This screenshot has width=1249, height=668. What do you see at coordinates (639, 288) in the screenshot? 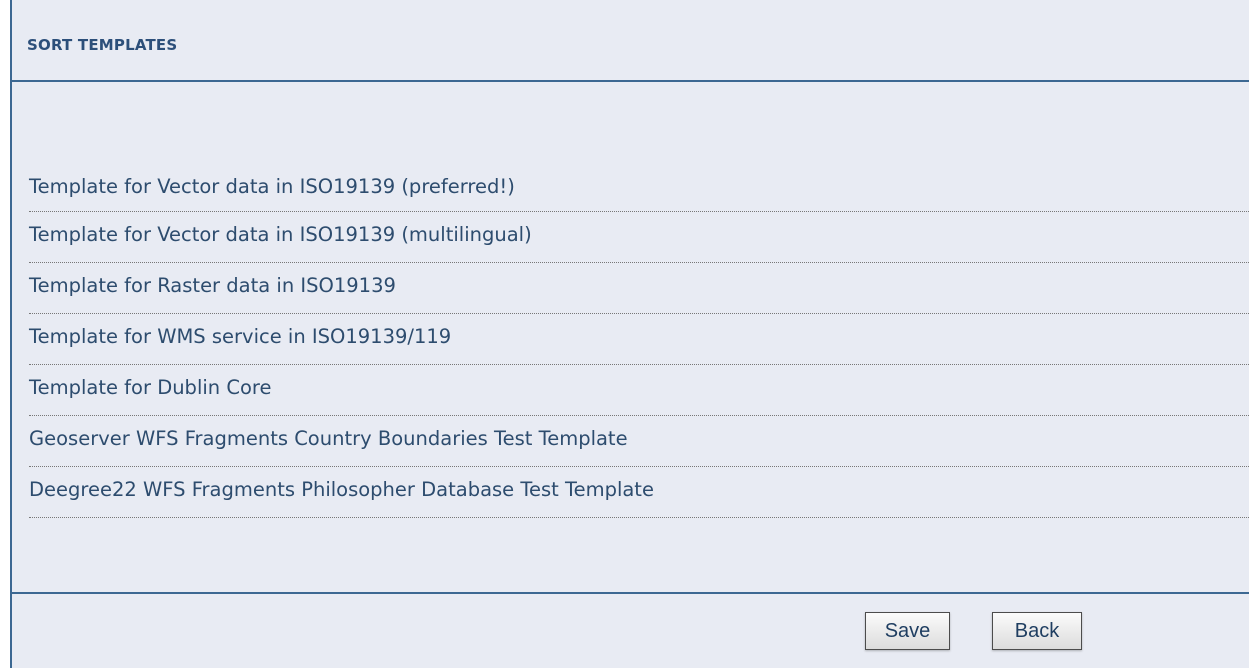
I see `template-item-raster: Template for Raster data in ISO19139` at bounding box center [639, 288].